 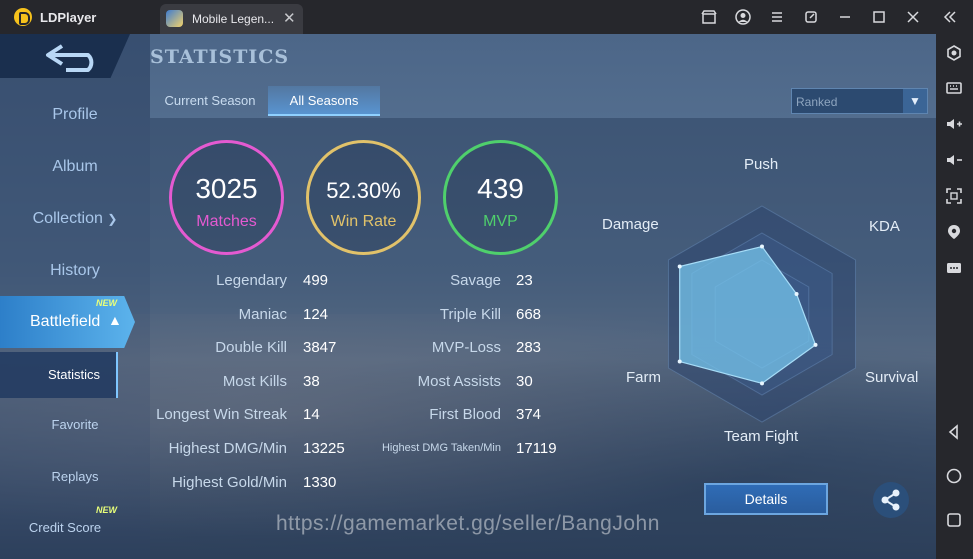 I want to click on share-icon, so click(x=890, y=500).